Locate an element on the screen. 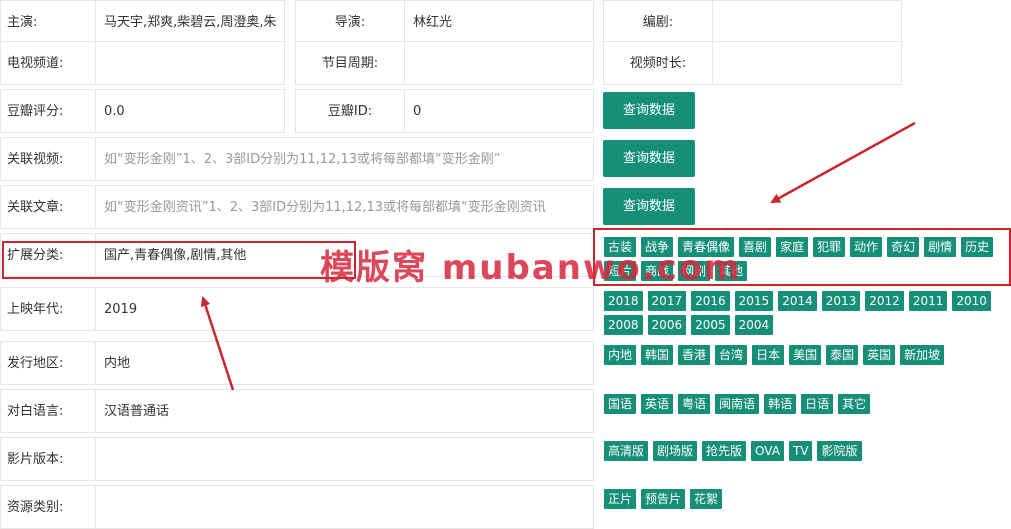 This screenshot has height=529, width=1011. watermark: 模版窝 mubanwo.com is located at coordinates (531, 268).